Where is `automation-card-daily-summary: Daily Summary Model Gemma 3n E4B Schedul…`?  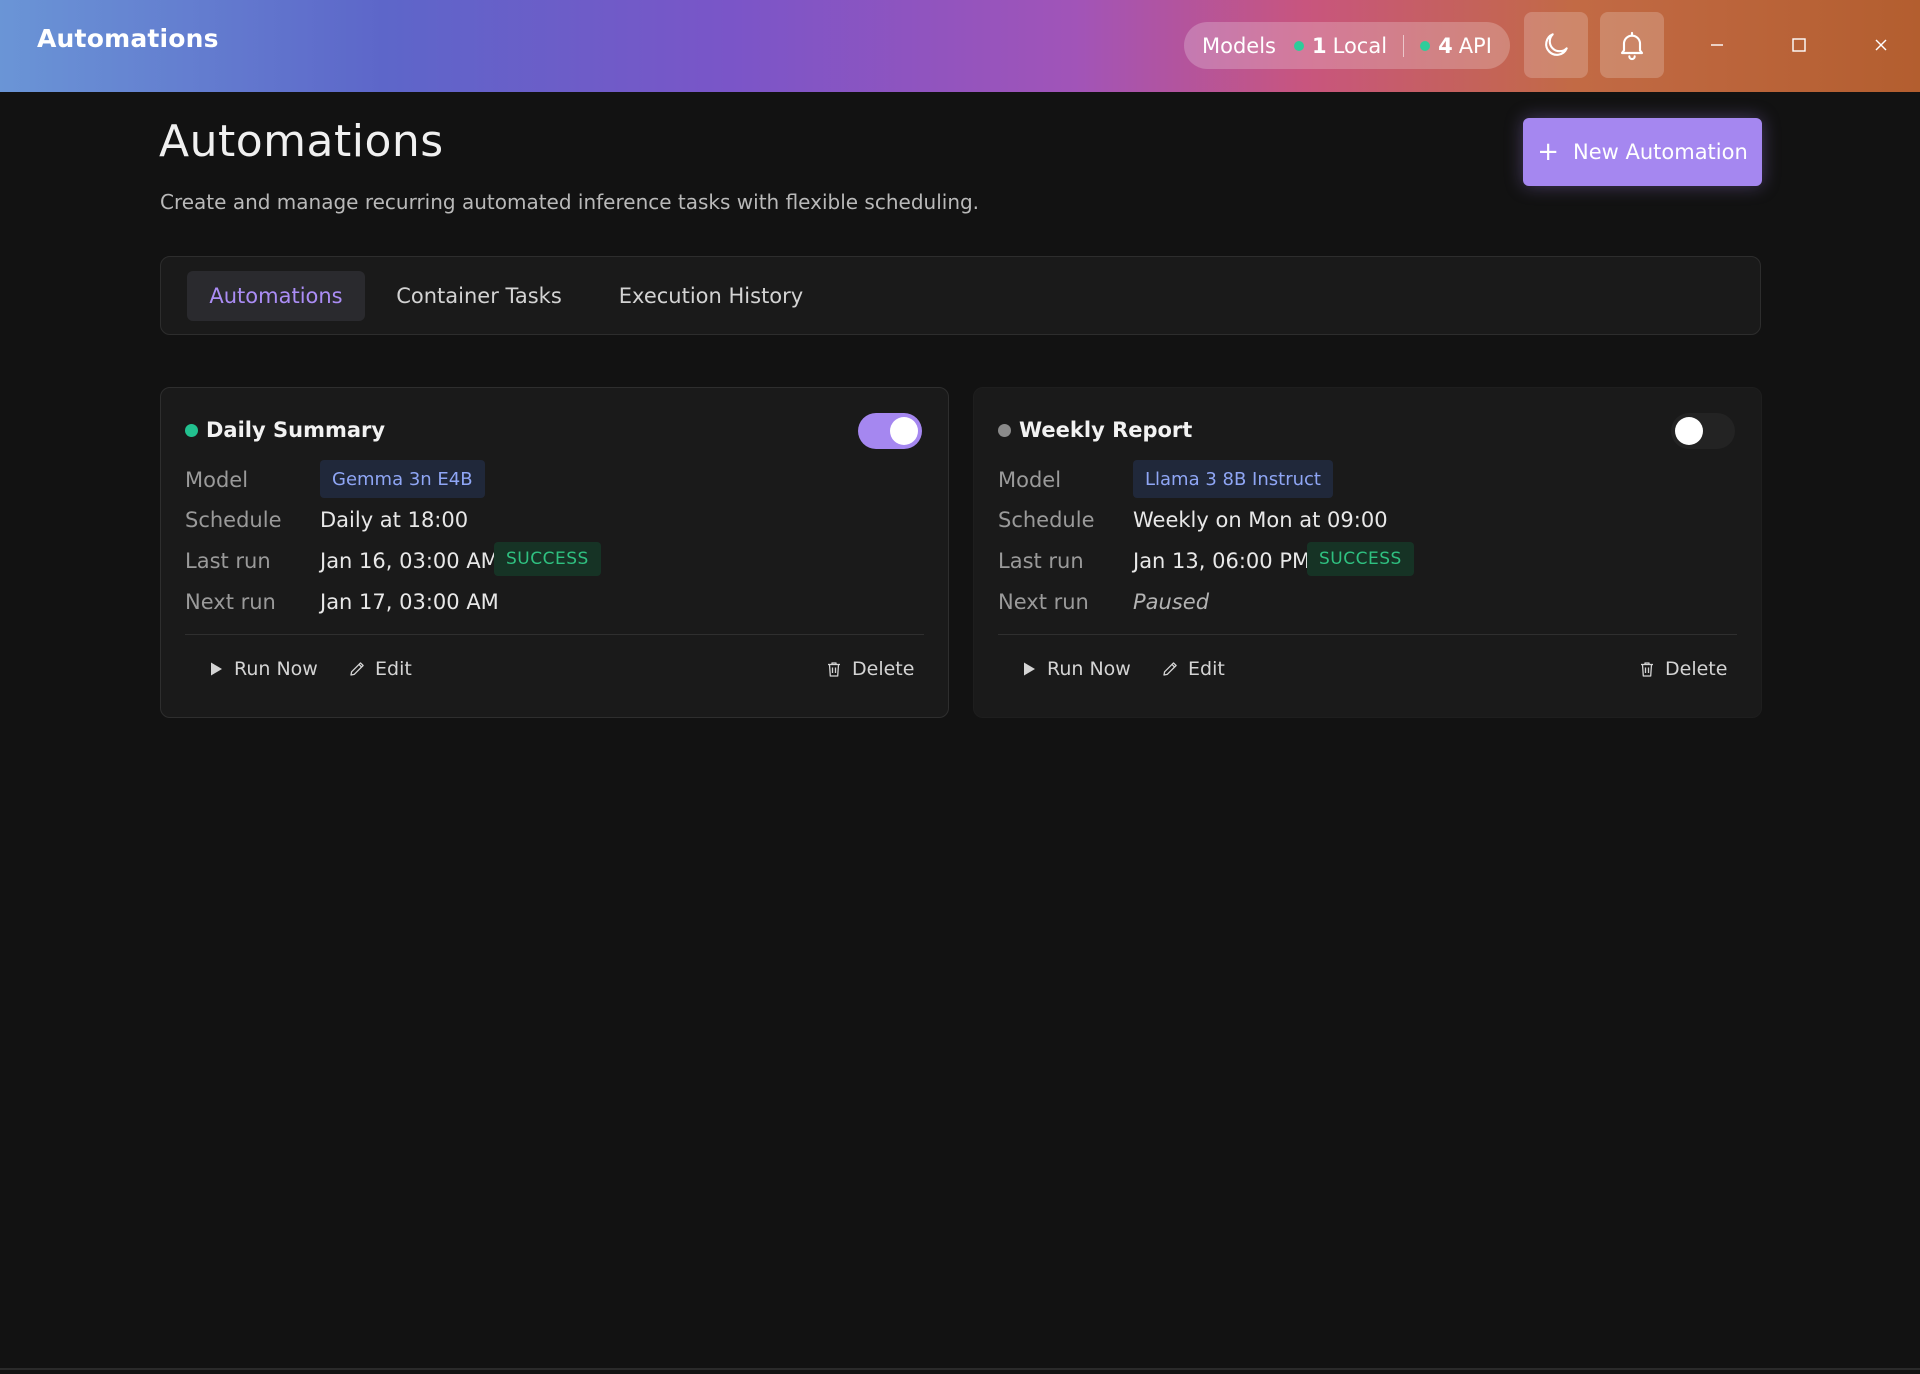
automation-card-daily-summary: Daily Summary Model Gemma 3n E4B Schedul… is located at coordinates (554, 552).